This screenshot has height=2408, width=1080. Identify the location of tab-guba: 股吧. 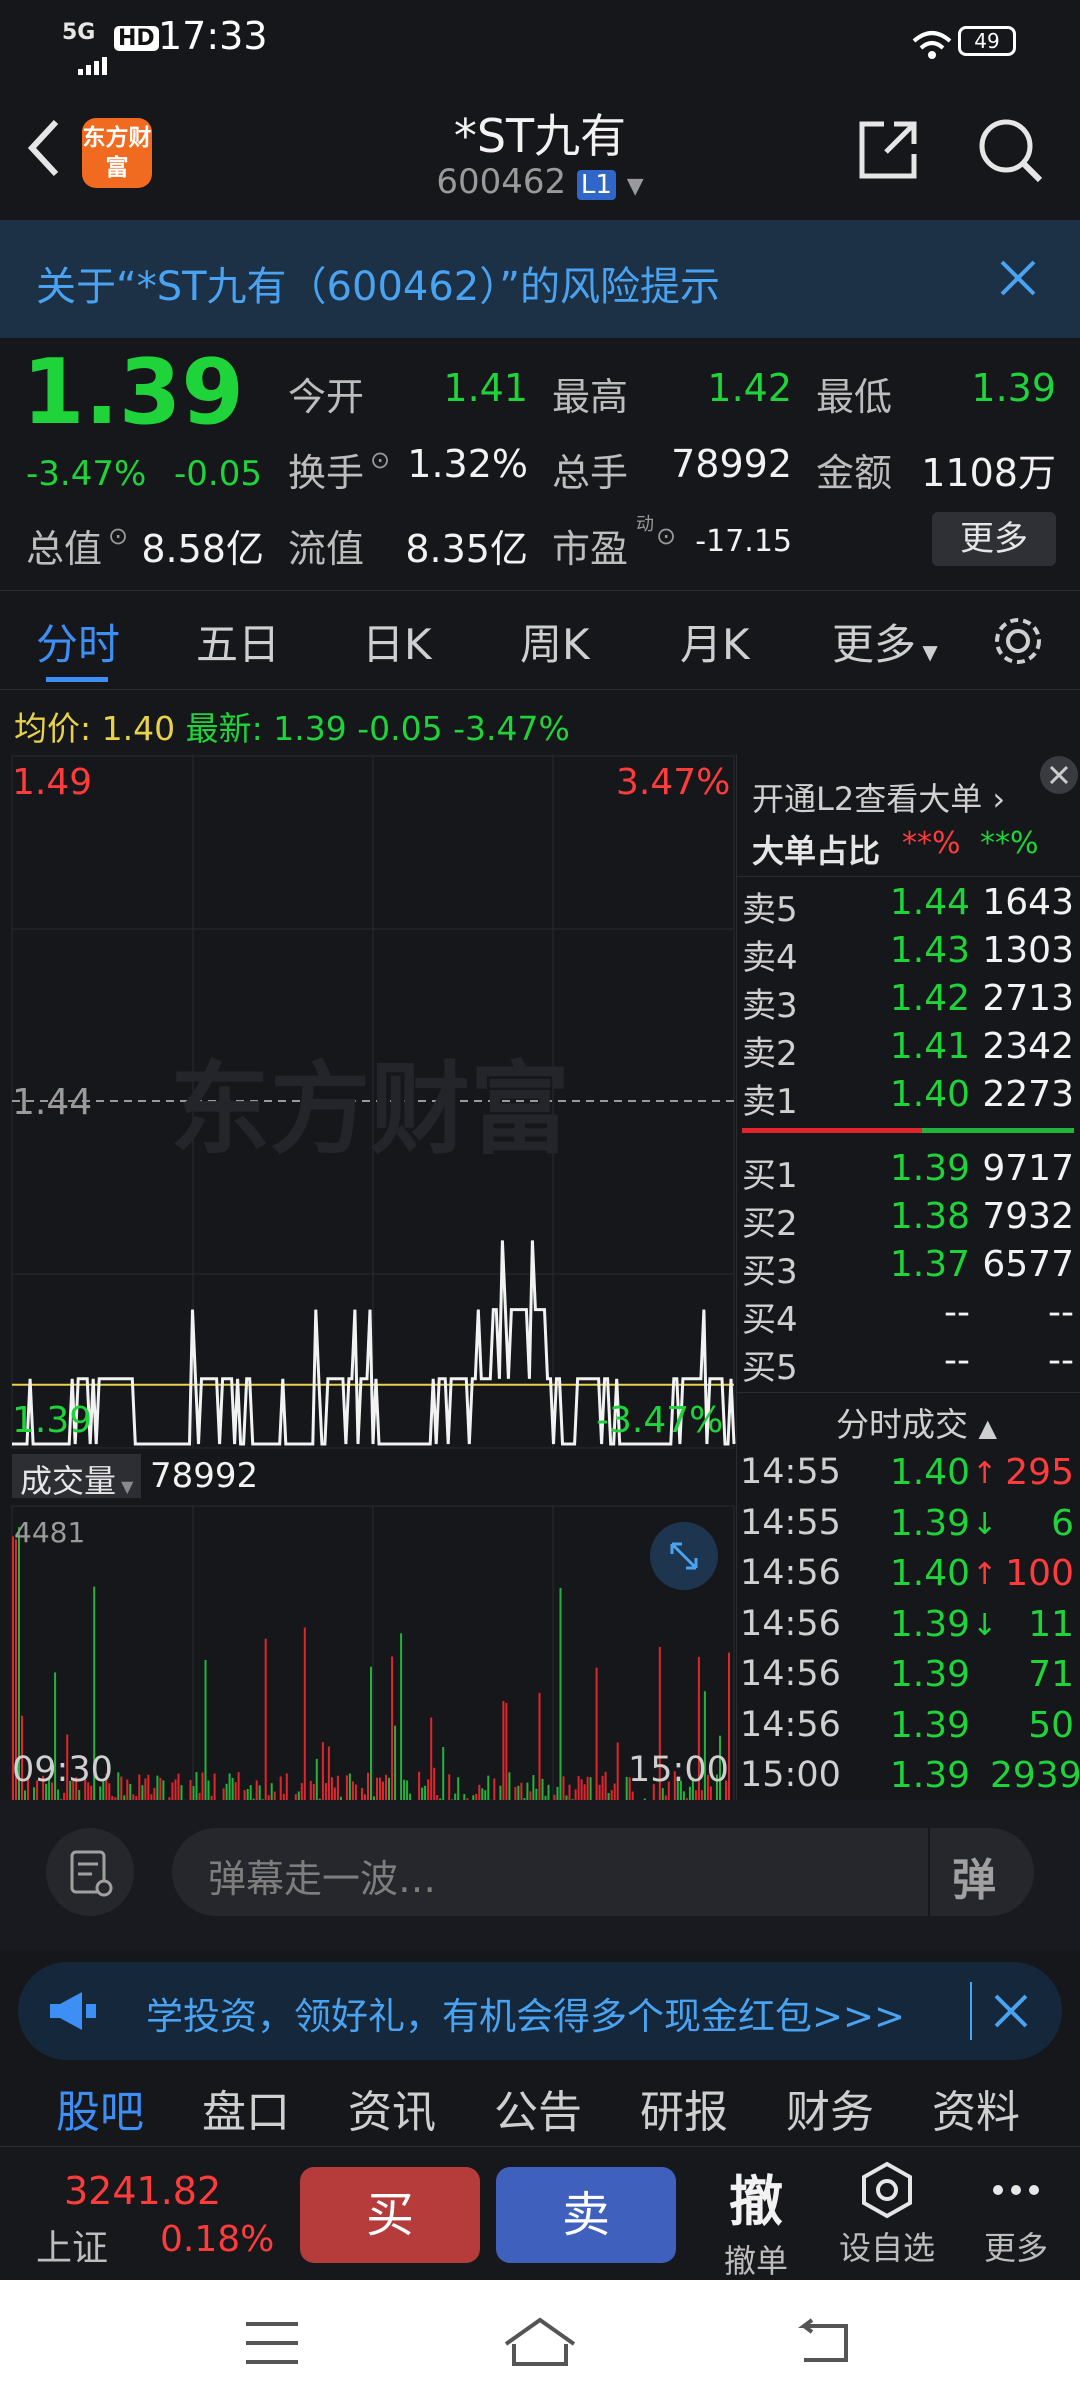
(100, 2108).